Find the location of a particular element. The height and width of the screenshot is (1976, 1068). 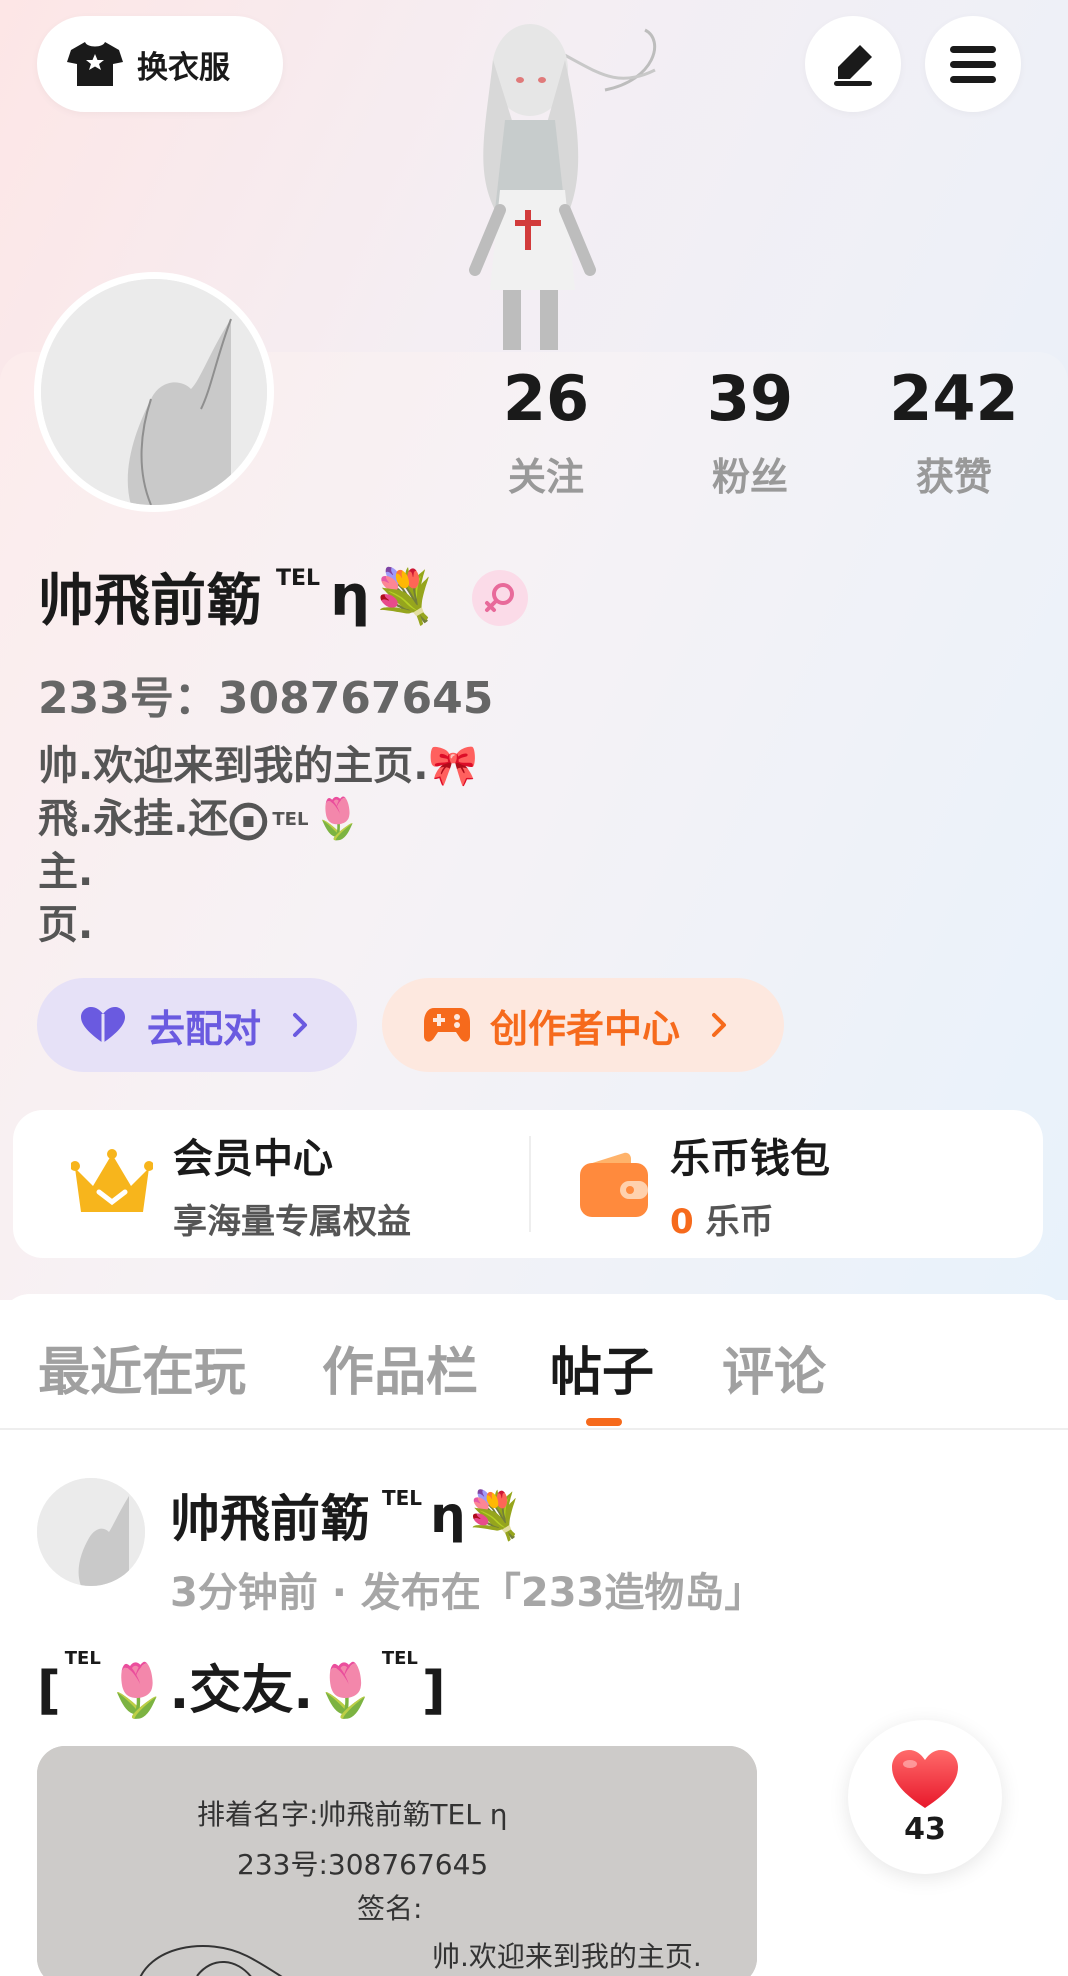

nickname-text: 帅飛前簕 is located at coordinates (150, 601).